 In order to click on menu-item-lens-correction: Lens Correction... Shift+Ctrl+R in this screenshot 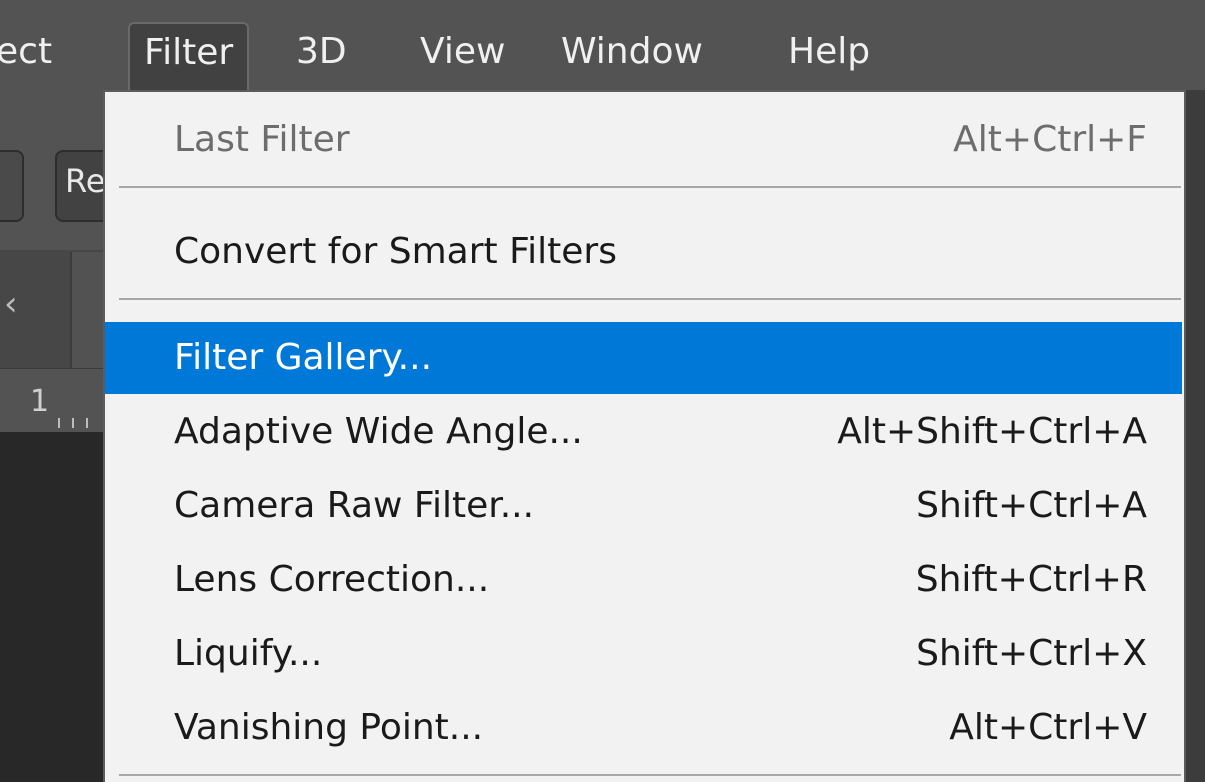, I will do `click(644, 580)`.